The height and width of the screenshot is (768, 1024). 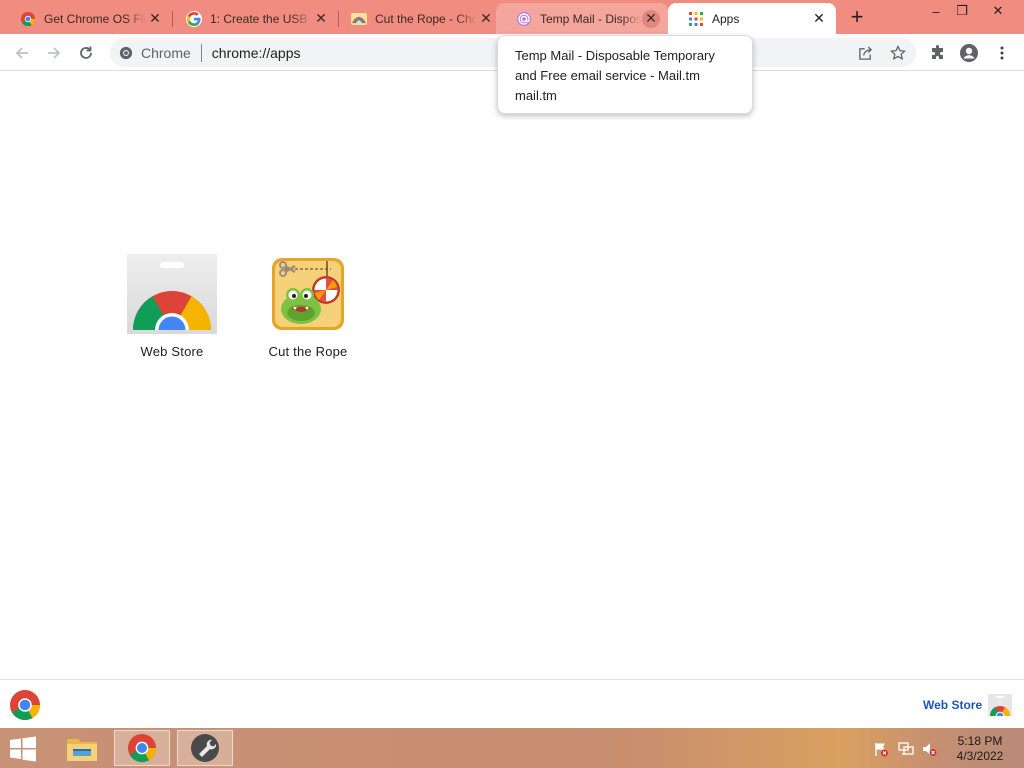 I want to click on share-icon, so click(x=865, y=53).